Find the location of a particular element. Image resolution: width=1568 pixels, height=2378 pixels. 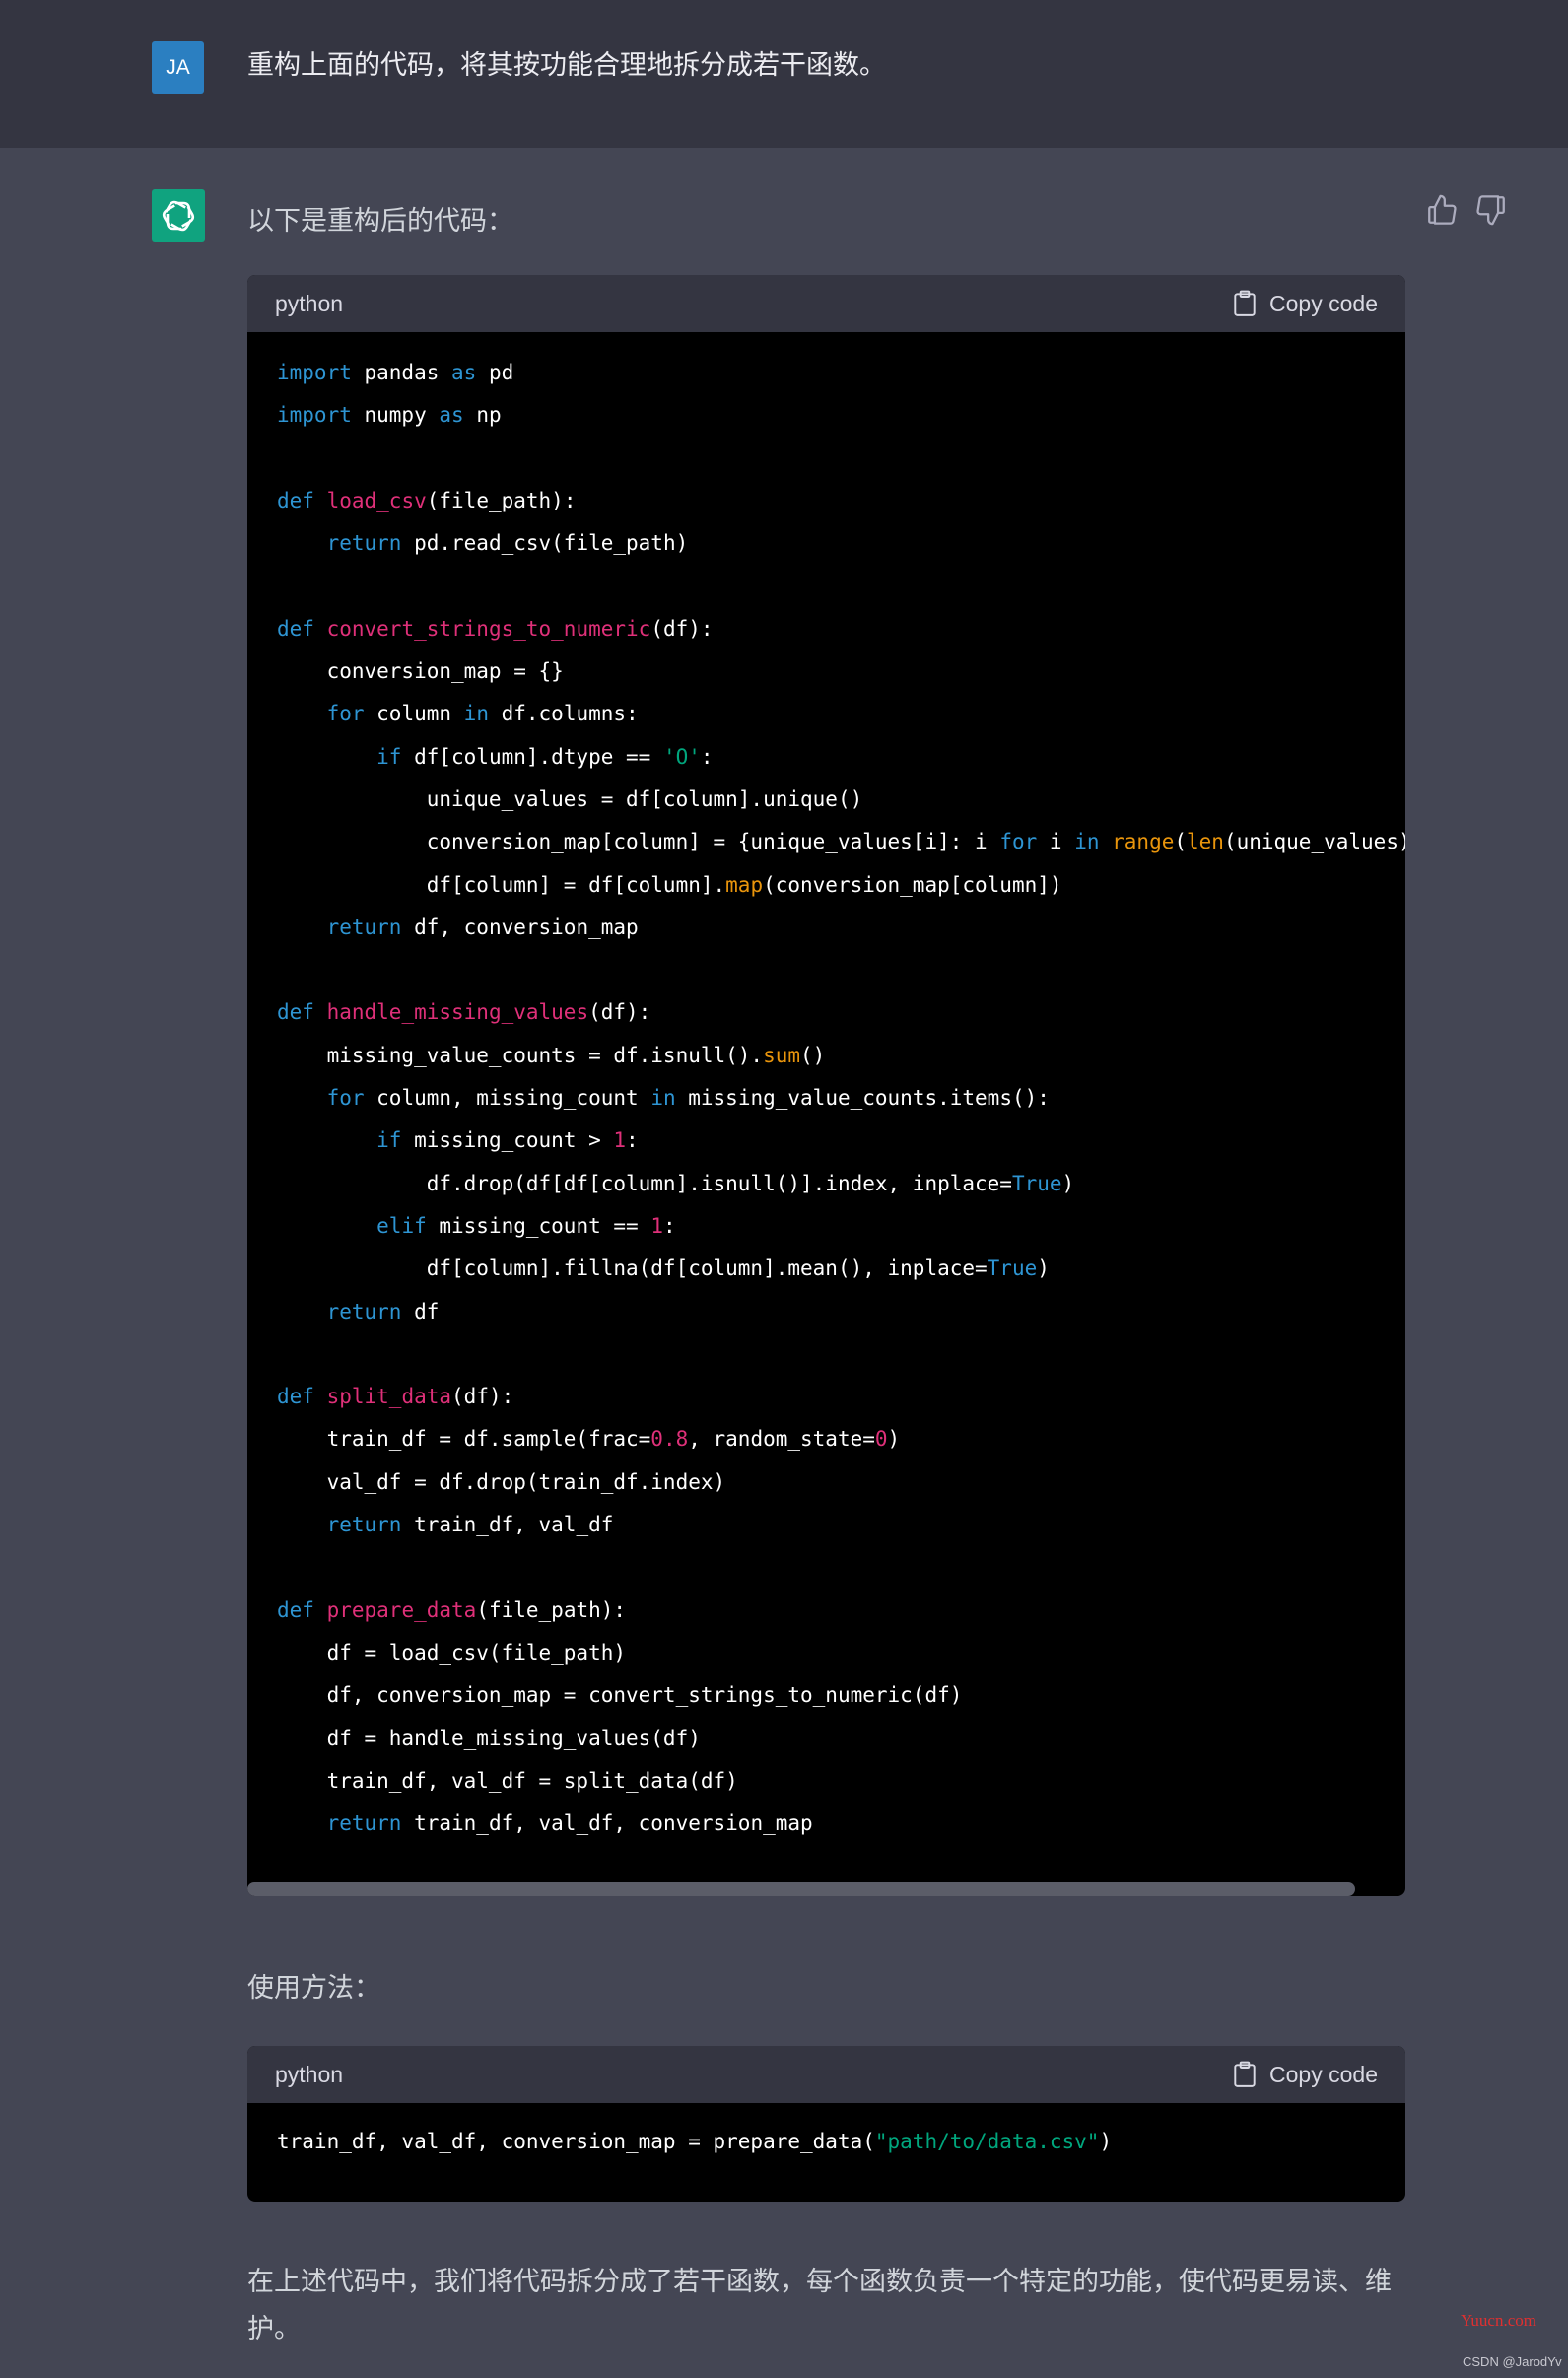

code-token: i is located at coordinates (1056, 842).